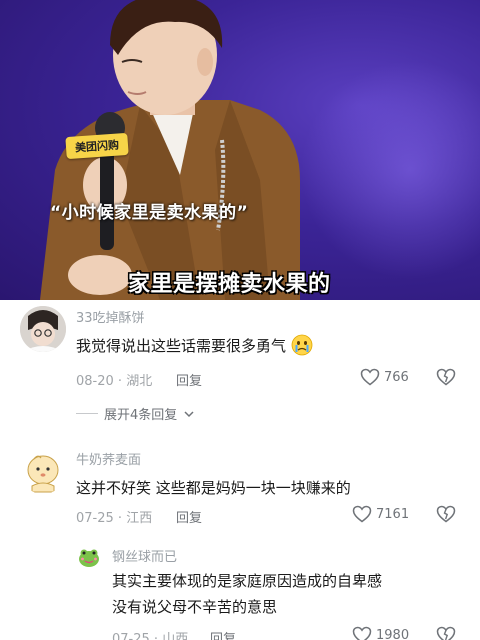 Image resolution: width=480 pixels, height=640 pixels. Describe the element at coordinates (247, 594) in the screenshot. I see `comment-text: 其实主要体现的是家庭原因造成的自卑感 没有说父母不辛苦的意思` at that location.